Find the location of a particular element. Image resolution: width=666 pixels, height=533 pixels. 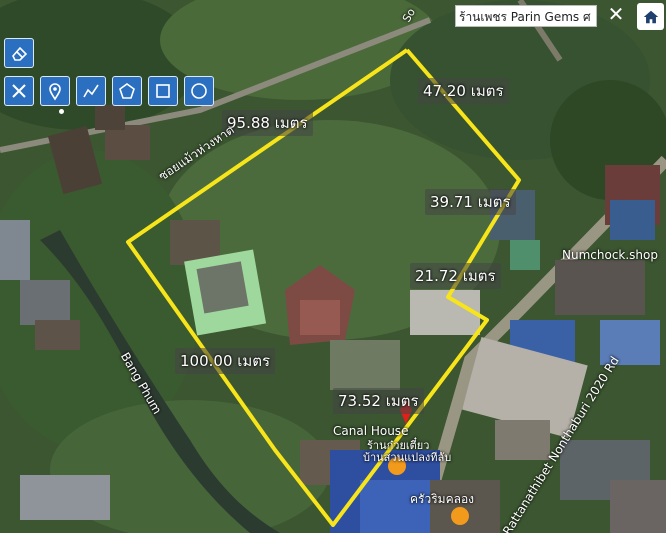

polyline-tool-button is located at coordinates (91, 91).